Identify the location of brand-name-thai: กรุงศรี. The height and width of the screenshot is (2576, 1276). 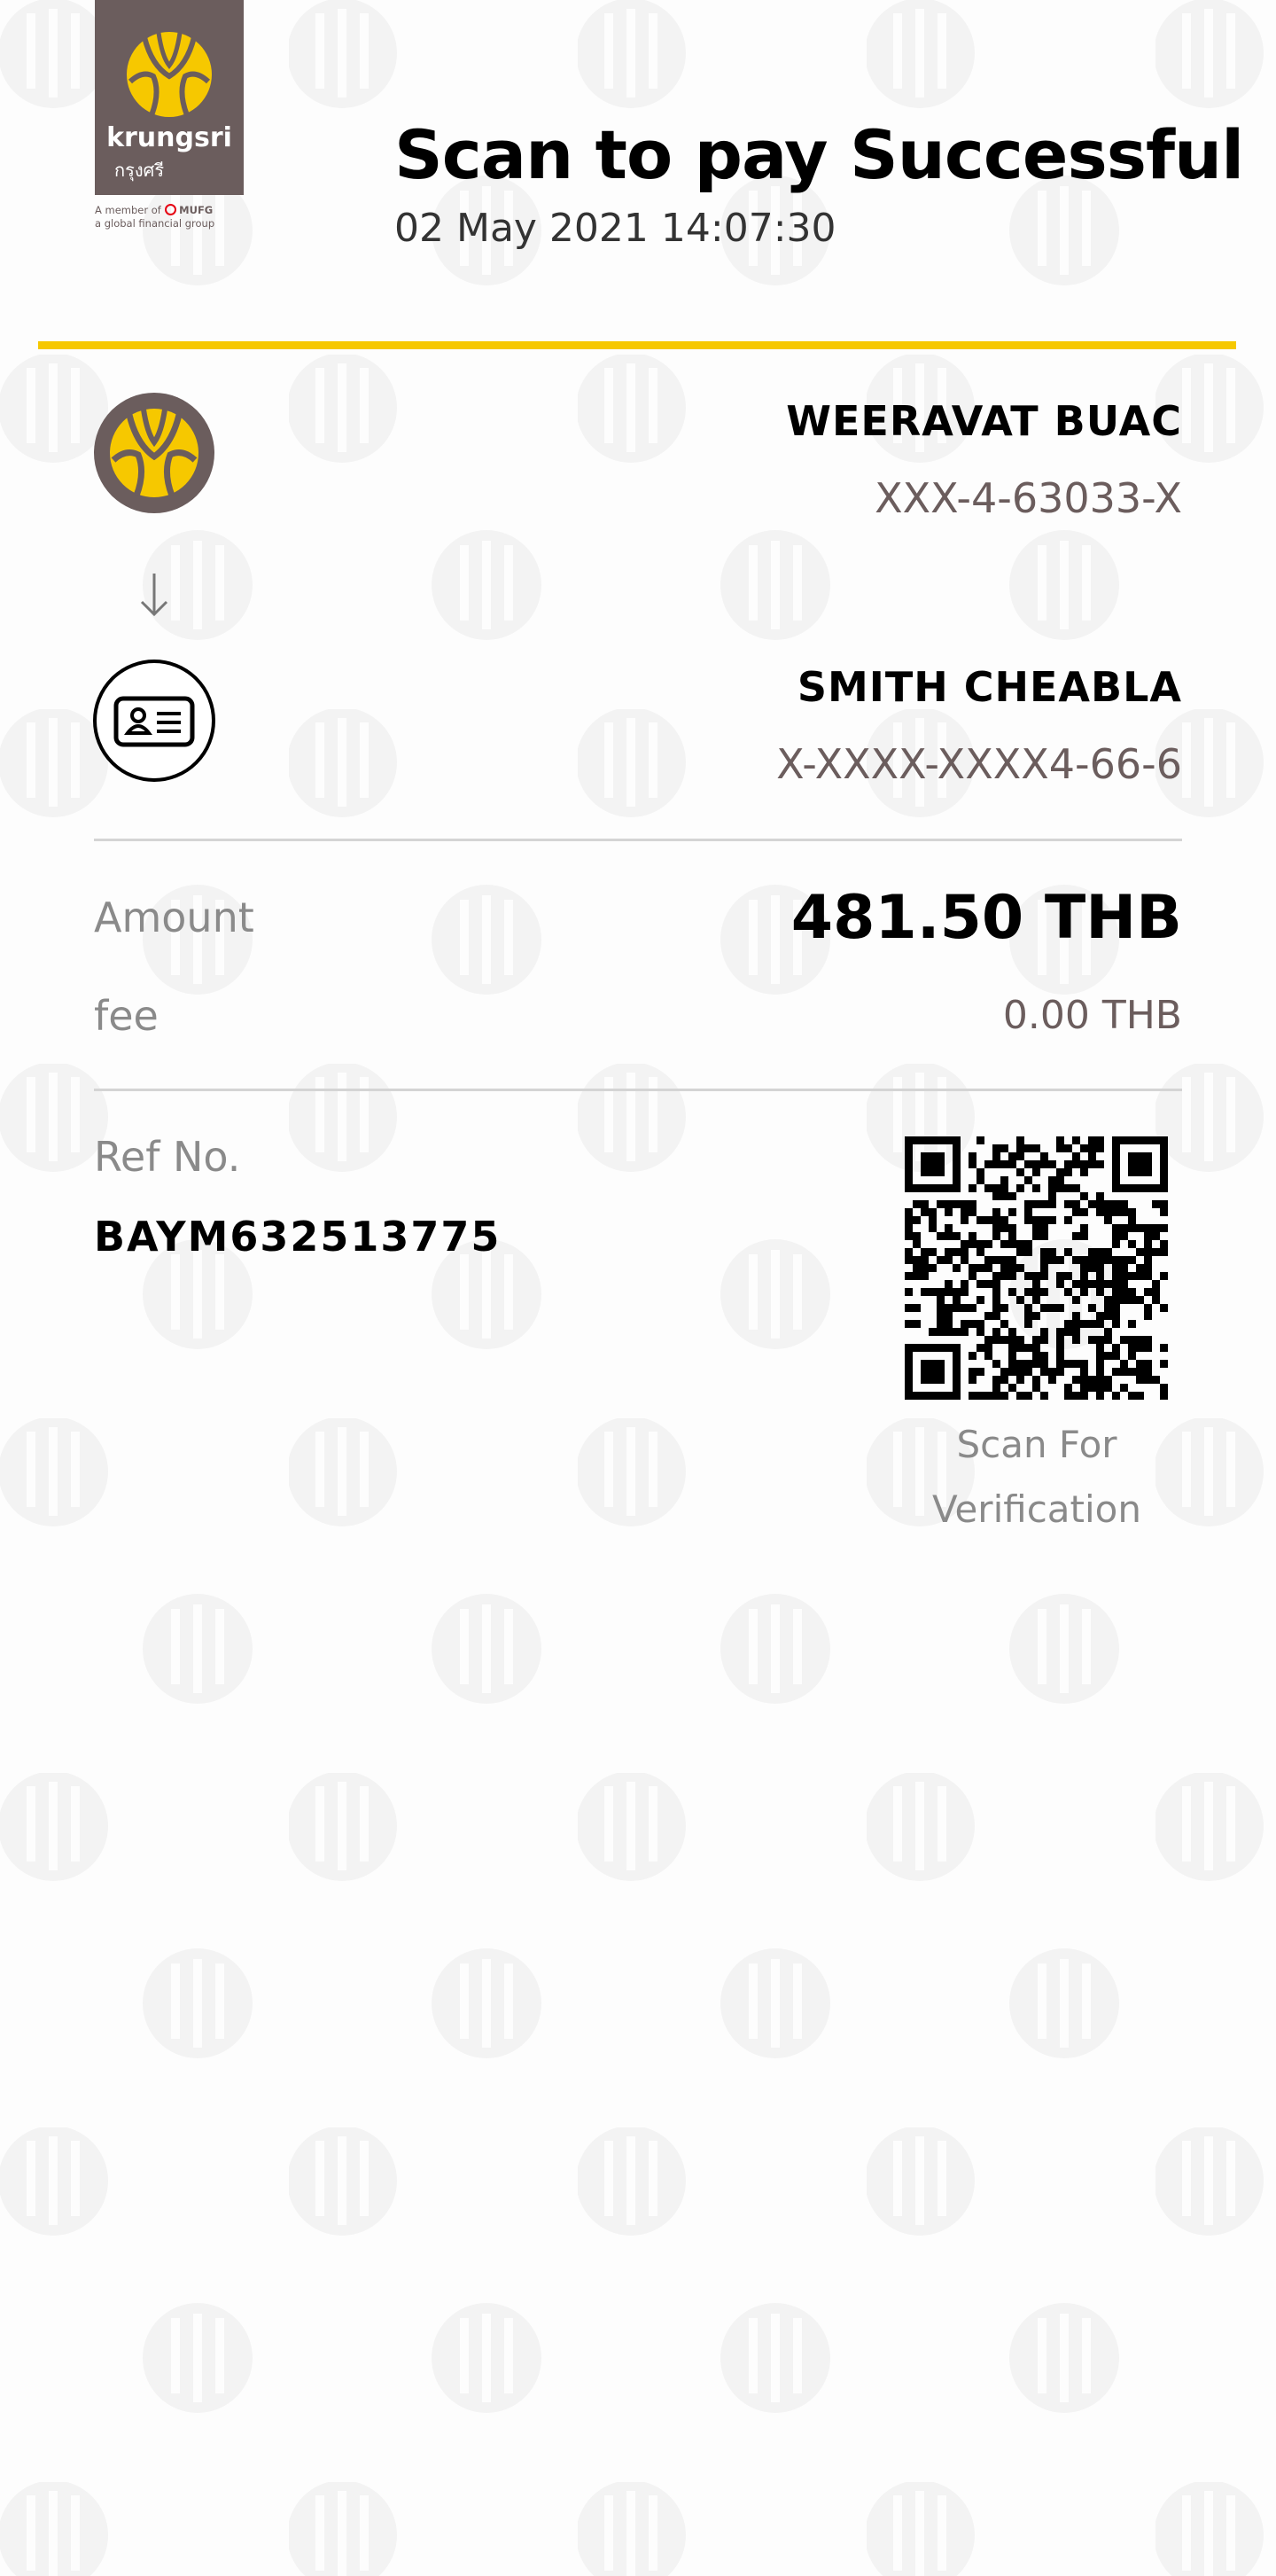
(139, 170).